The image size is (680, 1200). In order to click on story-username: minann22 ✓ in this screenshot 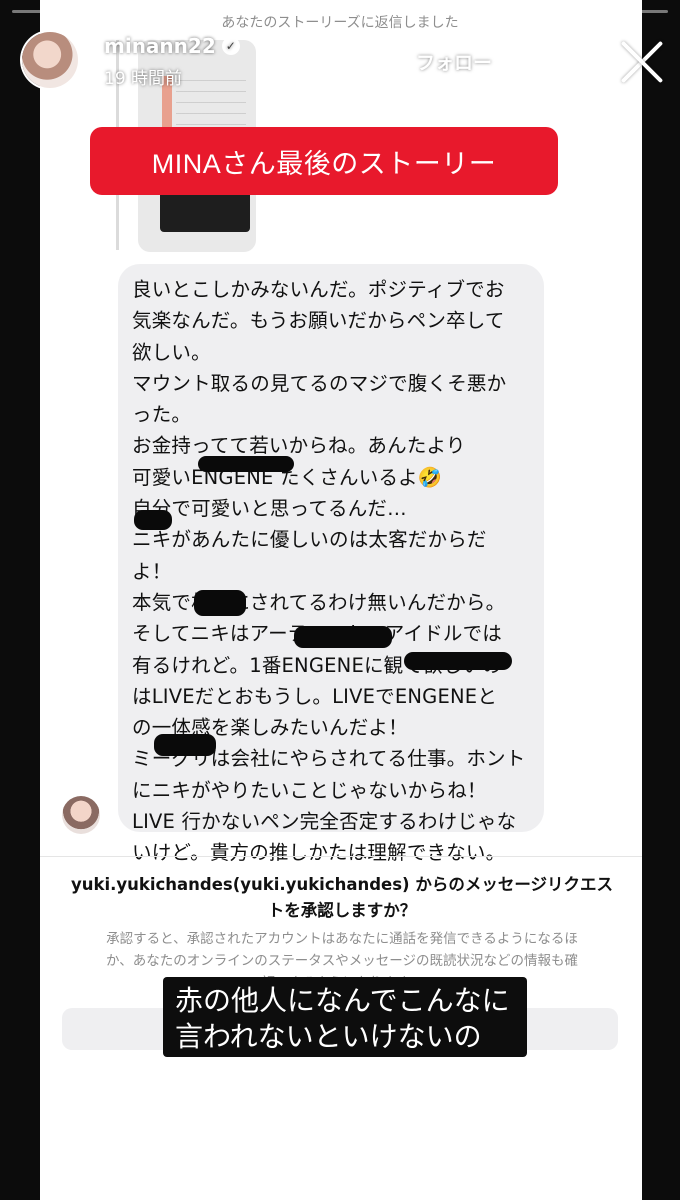, I will do `click(172, 46)`.